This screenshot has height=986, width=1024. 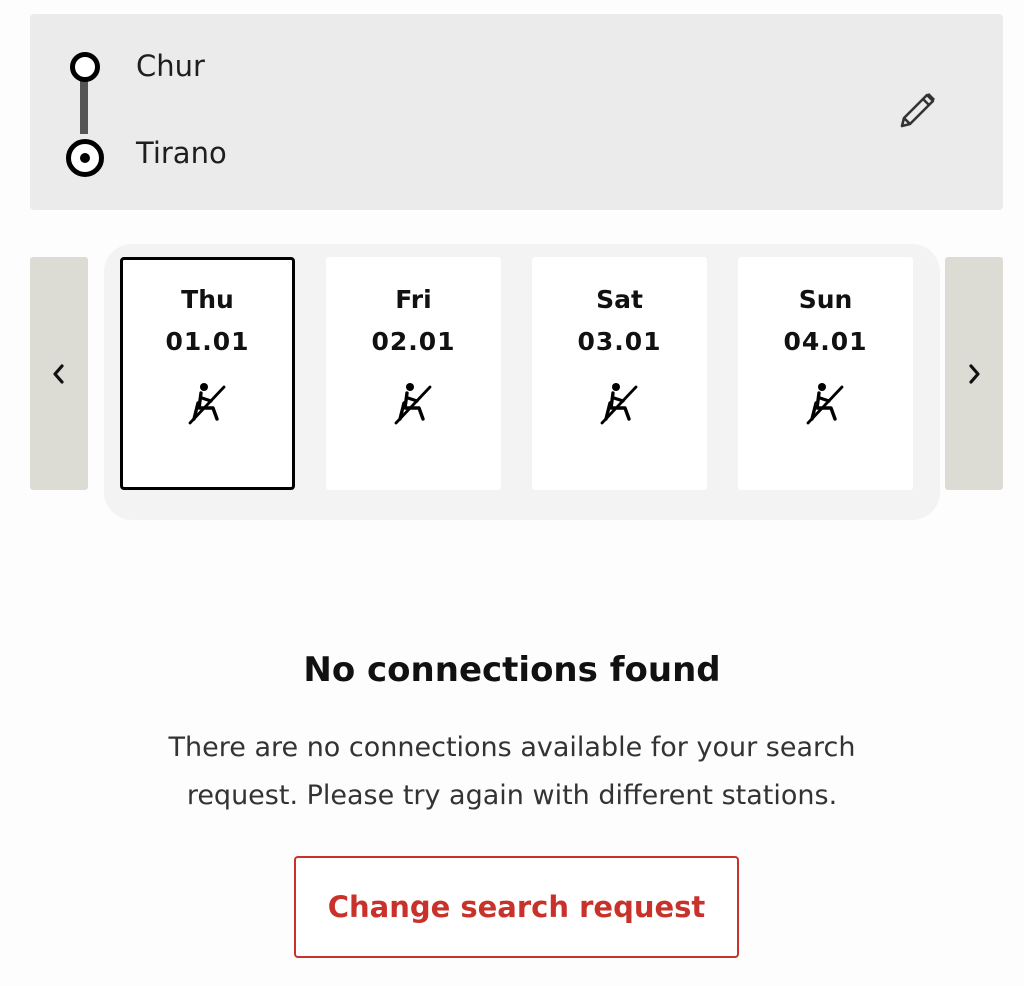 I want to click on destination-stop-dot, so click(x=85, y=158).